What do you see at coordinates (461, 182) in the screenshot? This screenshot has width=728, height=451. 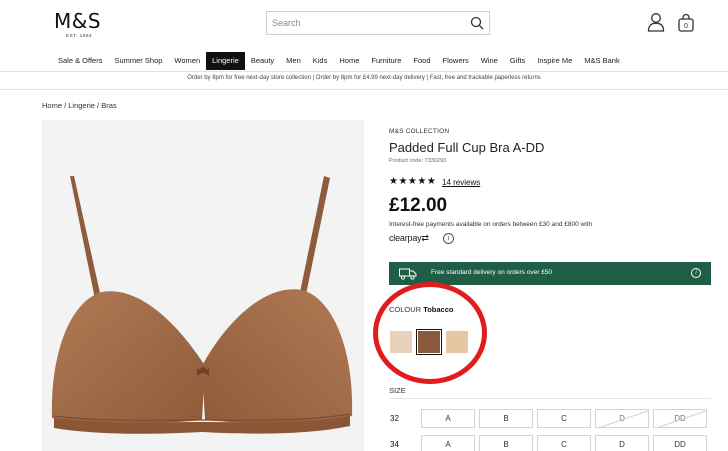 I see `reviews-link: 14 reviews` at bounding box center [461, 182].